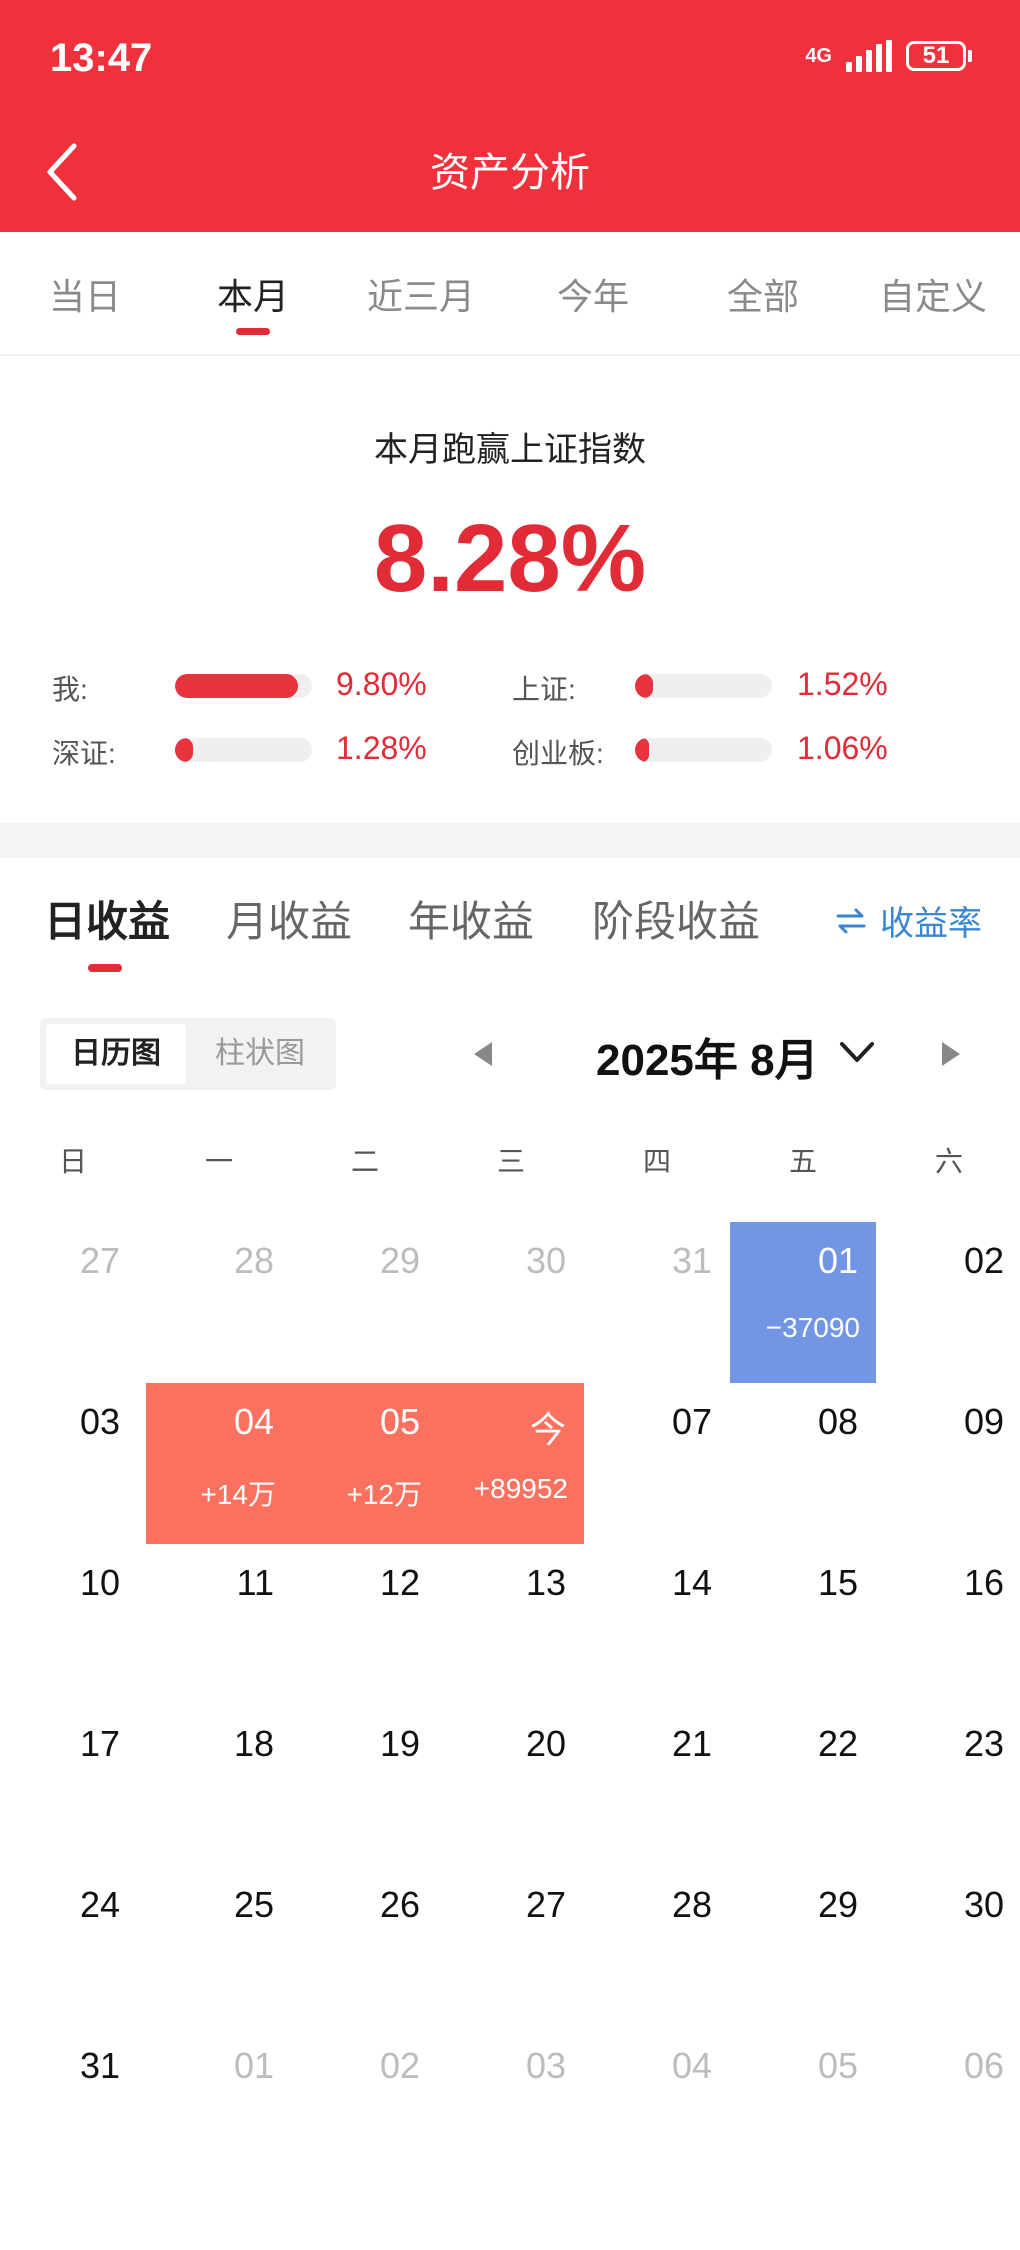 The width and height of the screenshot is (1020, 2250). I want to click on calendar-day: 04, so click(657, 2107).